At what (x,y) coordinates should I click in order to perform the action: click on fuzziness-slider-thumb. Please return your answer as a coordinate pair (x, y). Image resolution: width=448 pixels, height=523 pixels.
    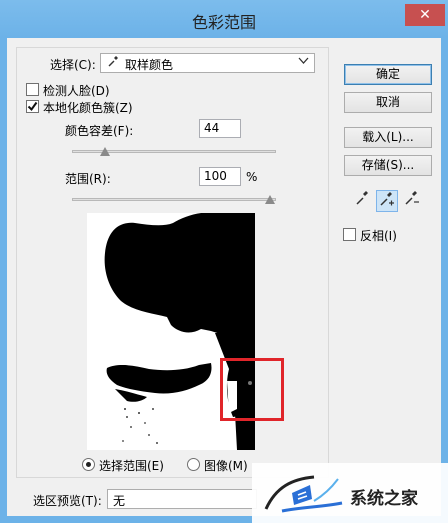
    Looking at the image, I should click on (104, 151).